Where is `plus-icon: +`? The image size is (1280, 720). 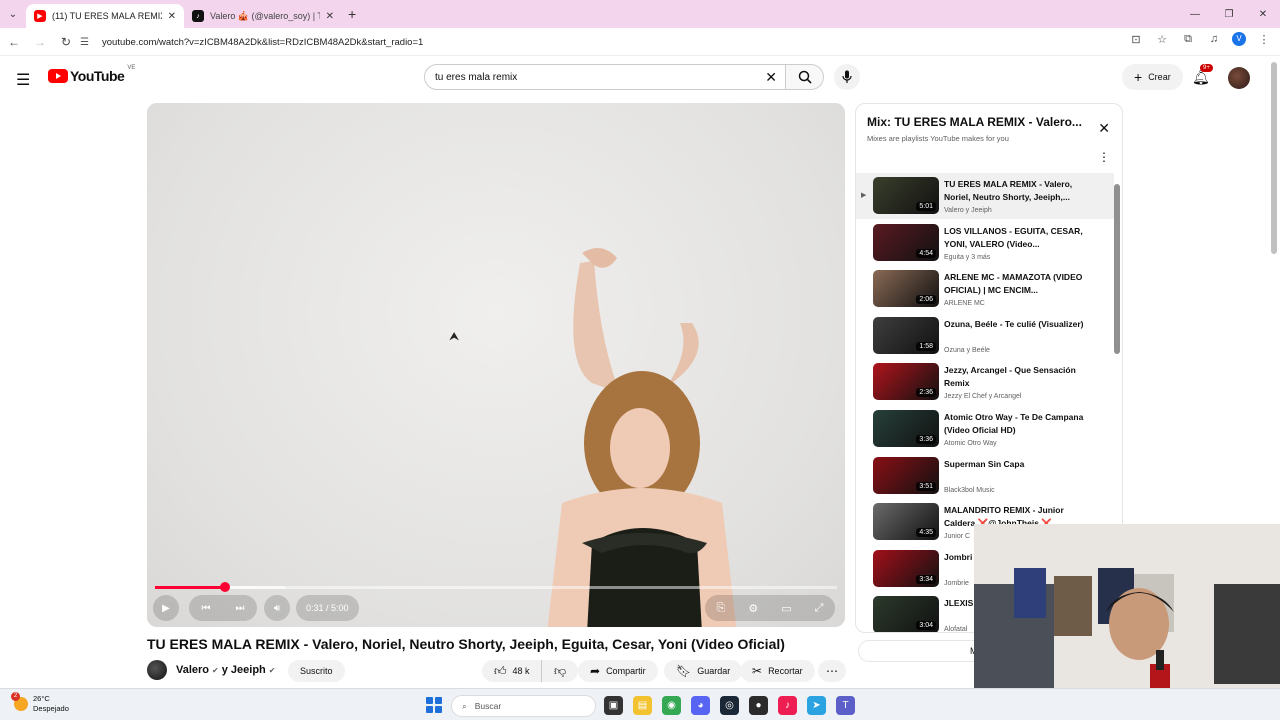
plus-icon: + is located at coordinates (1138, 77).